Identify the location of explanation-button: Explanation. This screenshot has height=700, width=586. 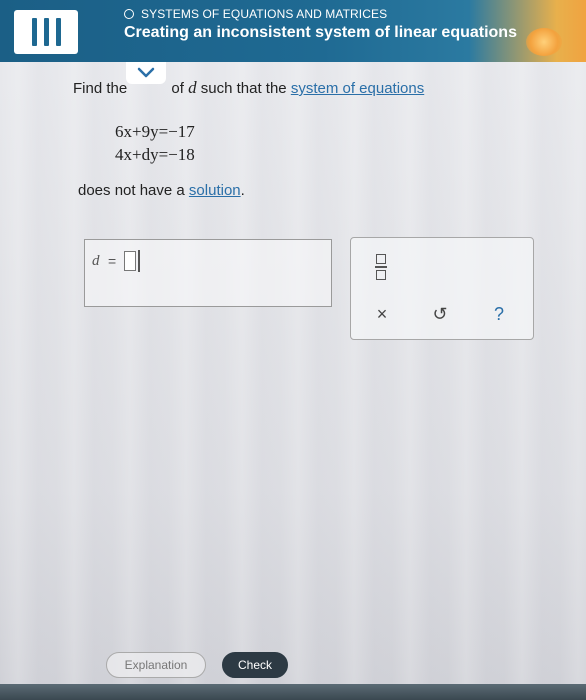
(156, 665).